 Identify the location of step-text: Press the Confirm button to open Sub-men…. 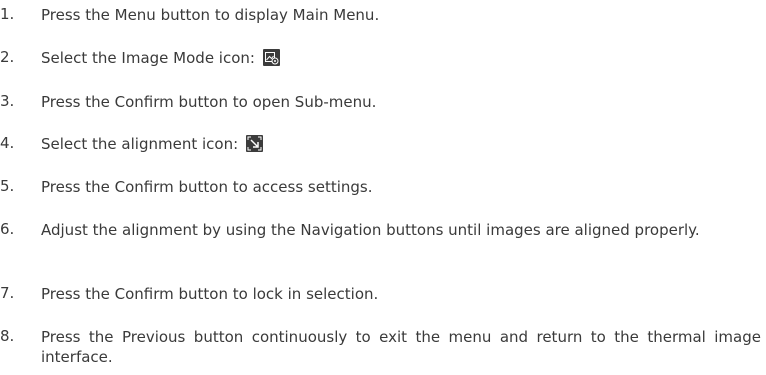
(209, 102).